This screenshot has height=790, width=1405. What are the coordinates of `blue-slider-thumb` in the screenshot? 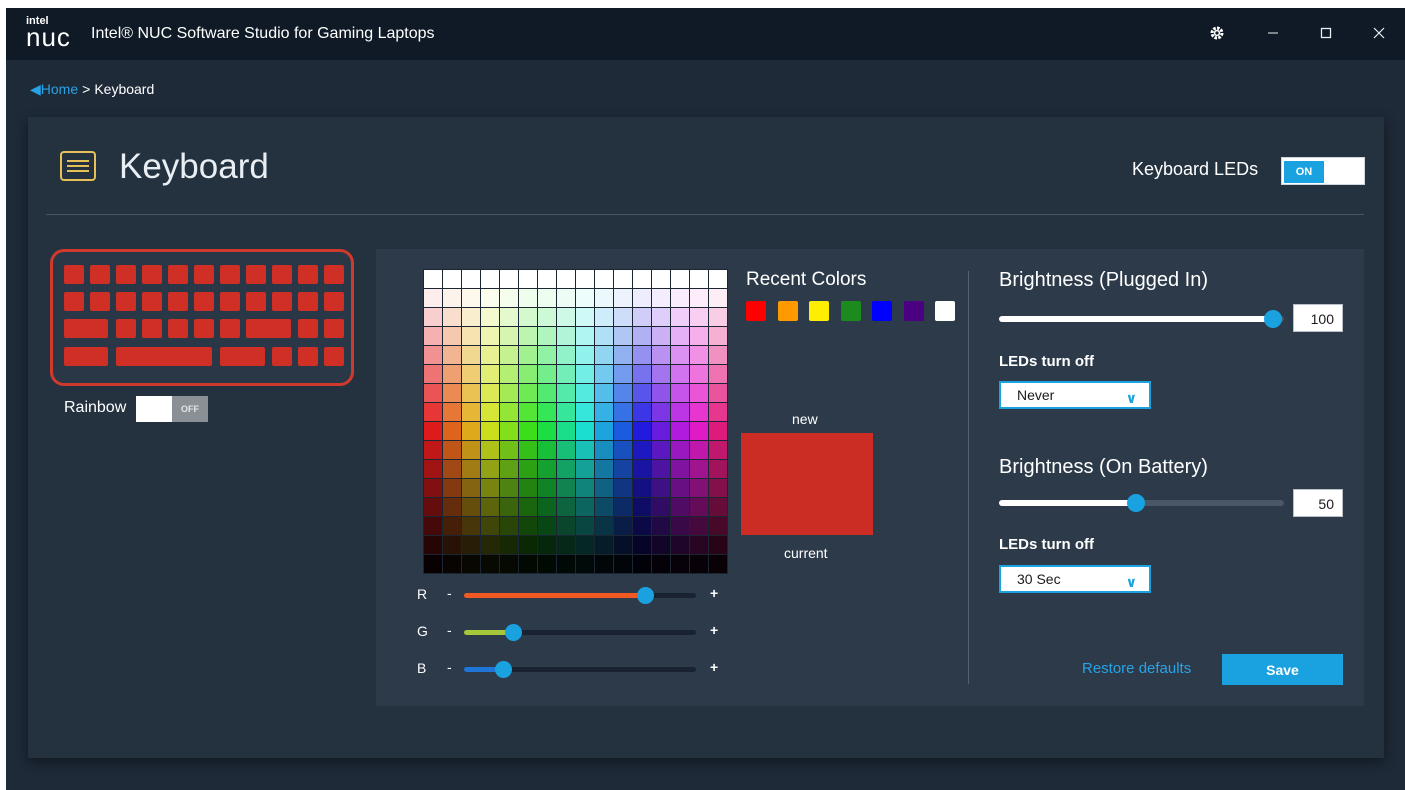 It's located at (504, 669).